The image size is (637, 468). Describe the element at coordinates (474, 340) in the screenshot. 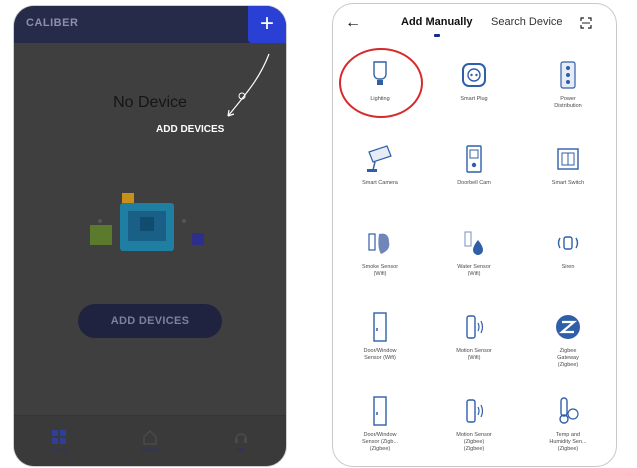

I see `device-item-motion-sensor: Motion Sensor (Wifi)` at that location.